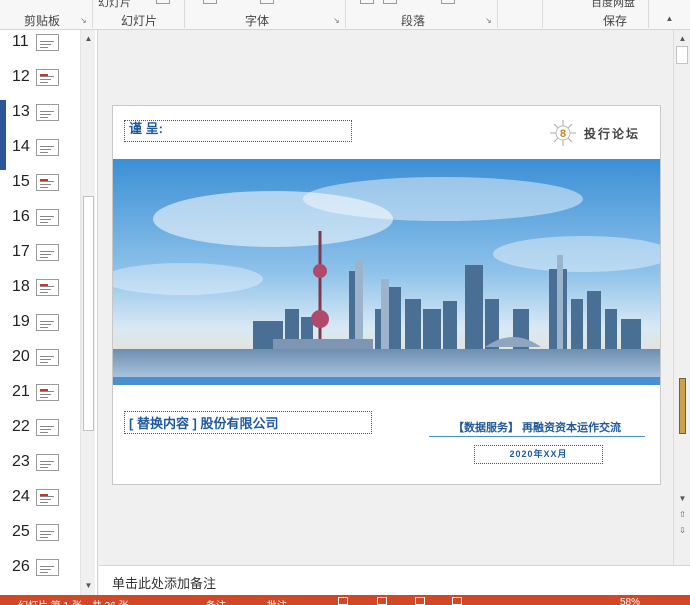  I want to click on slide-number: 17, so click(21, 251).